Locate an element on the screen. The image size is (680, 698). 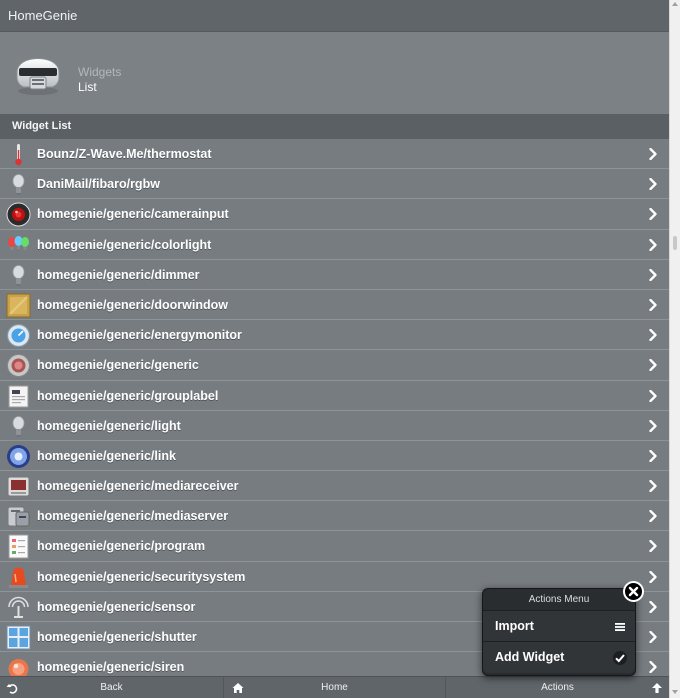
home-button: Home is located at coordinates (335, 687).